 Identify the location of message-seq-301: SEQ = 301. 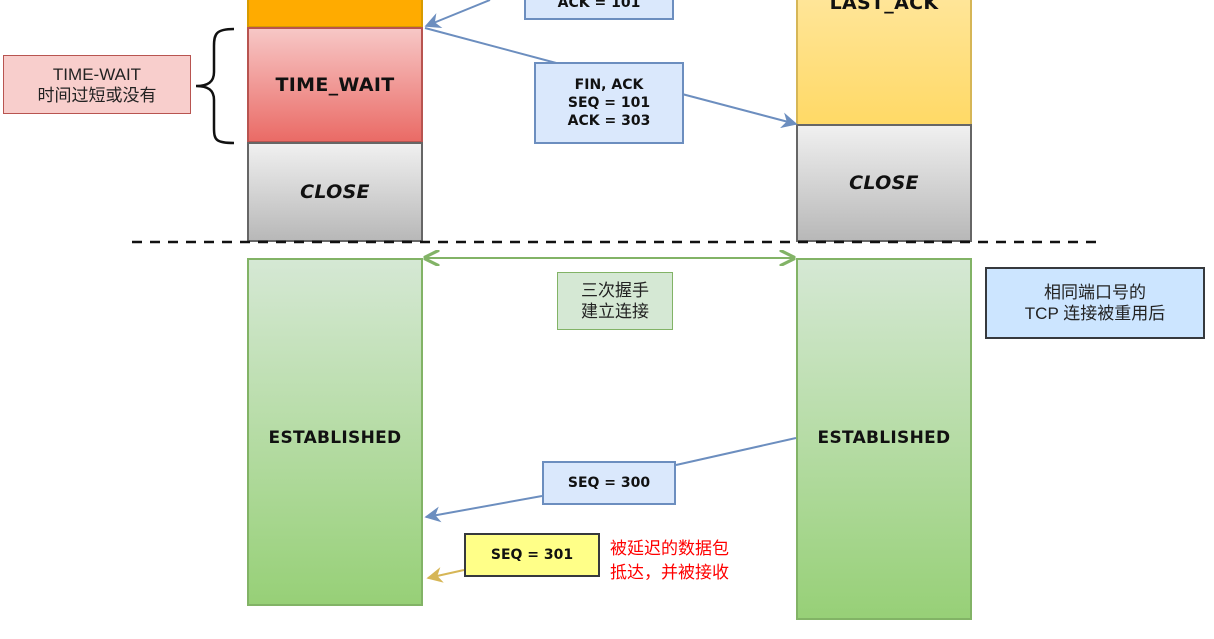
(532, 555).